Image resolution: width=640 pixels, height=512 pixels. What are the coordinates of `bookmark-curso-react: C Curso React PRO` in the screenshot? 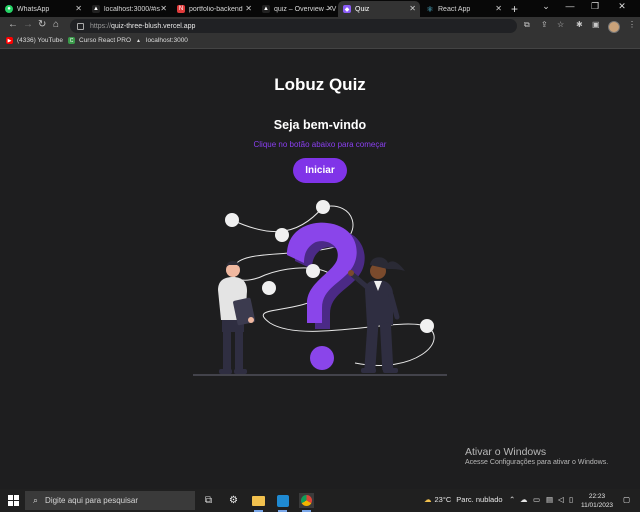 It's located at (99, 40).